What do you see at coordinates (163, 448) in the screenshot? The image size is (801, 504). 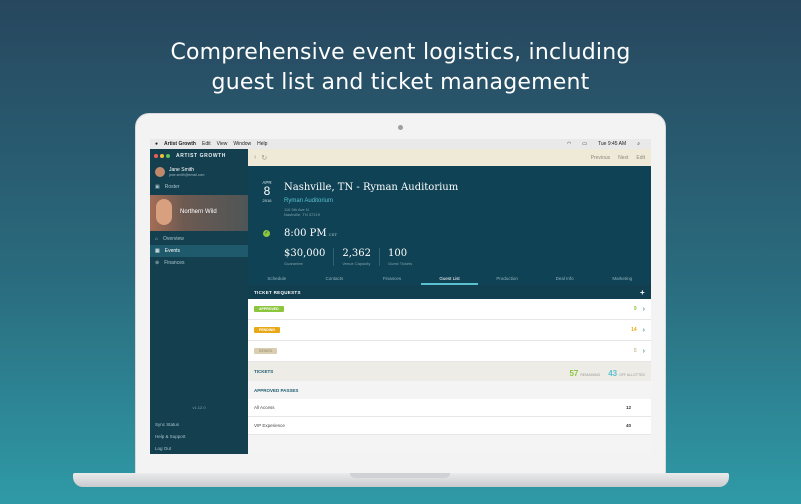 I see `logout-link: Log Out` at bounding box center [163, 448].